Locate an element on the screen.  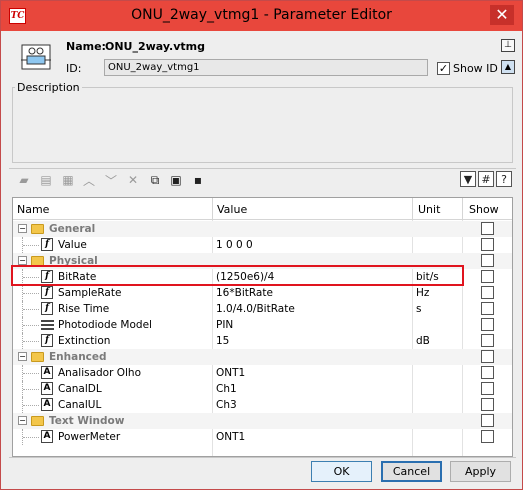
apply-button: Apply is located at coordinates (480, 471).